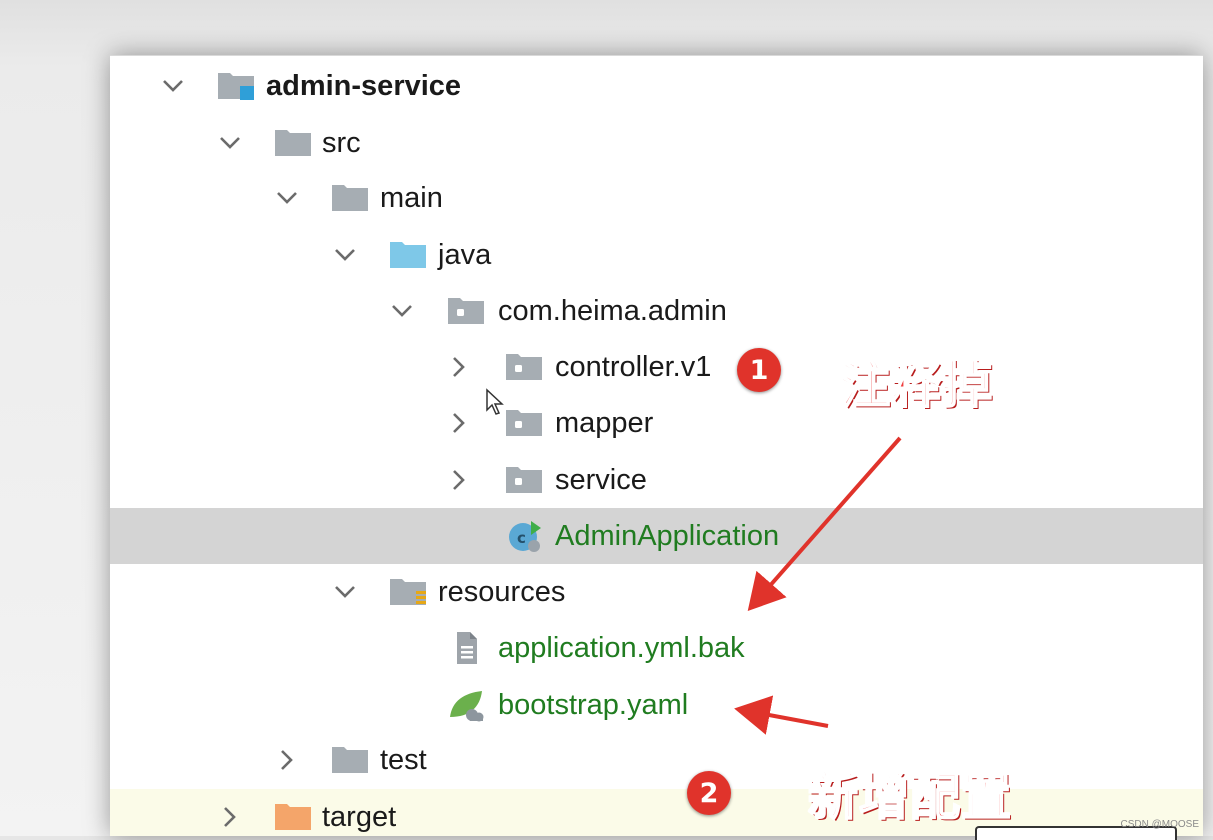 Image resolution: width=1213 pixels, height=840 pixels. I want to click on tree-item-label: AdminApplication, so click(667, 536).